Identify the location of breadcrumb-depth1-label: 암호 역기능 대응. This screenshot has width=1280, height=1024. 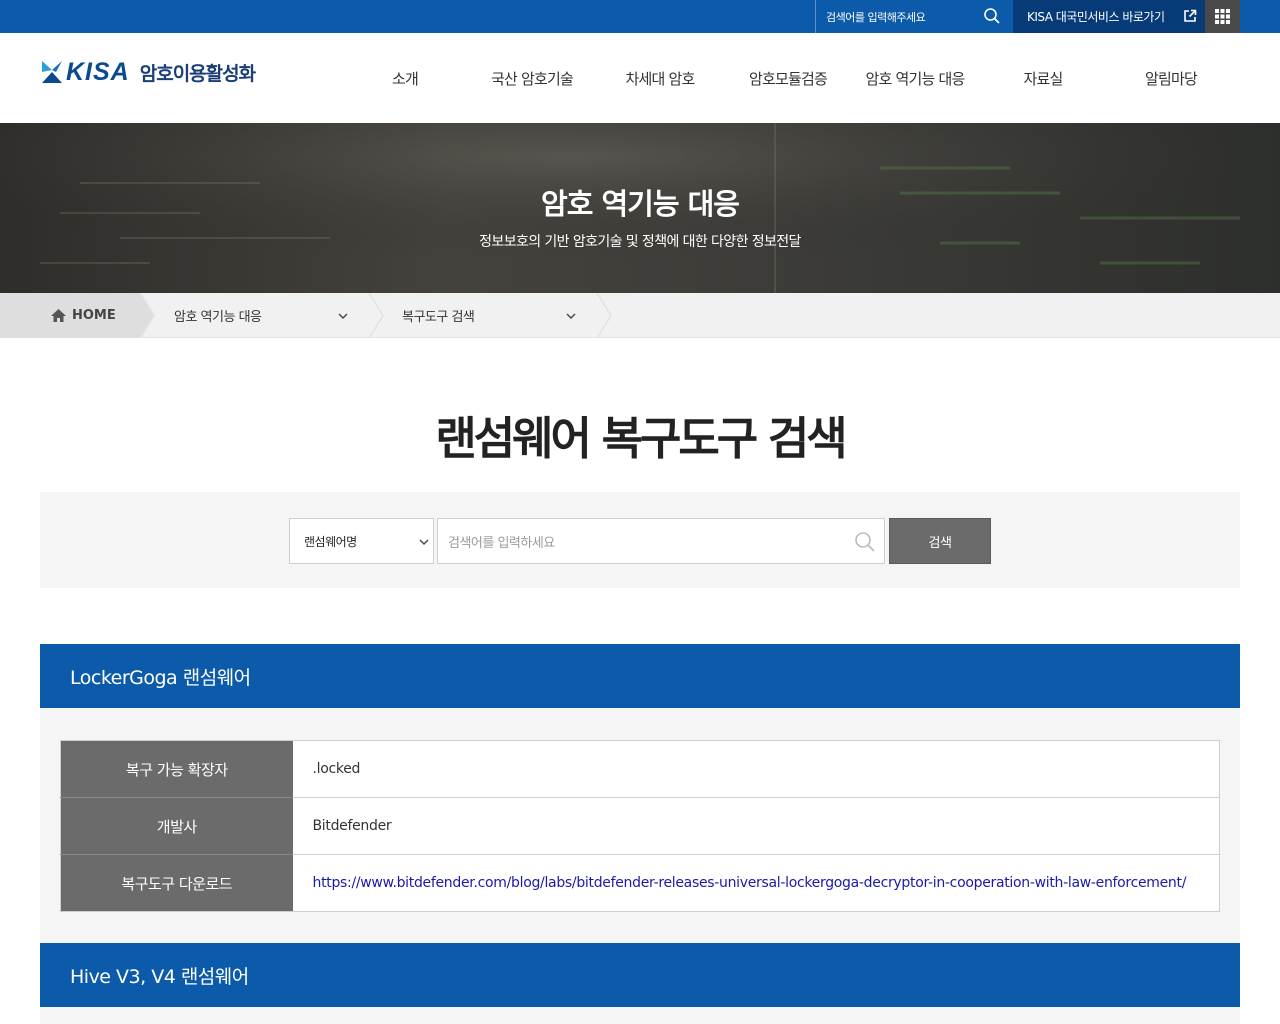
(218, 317).